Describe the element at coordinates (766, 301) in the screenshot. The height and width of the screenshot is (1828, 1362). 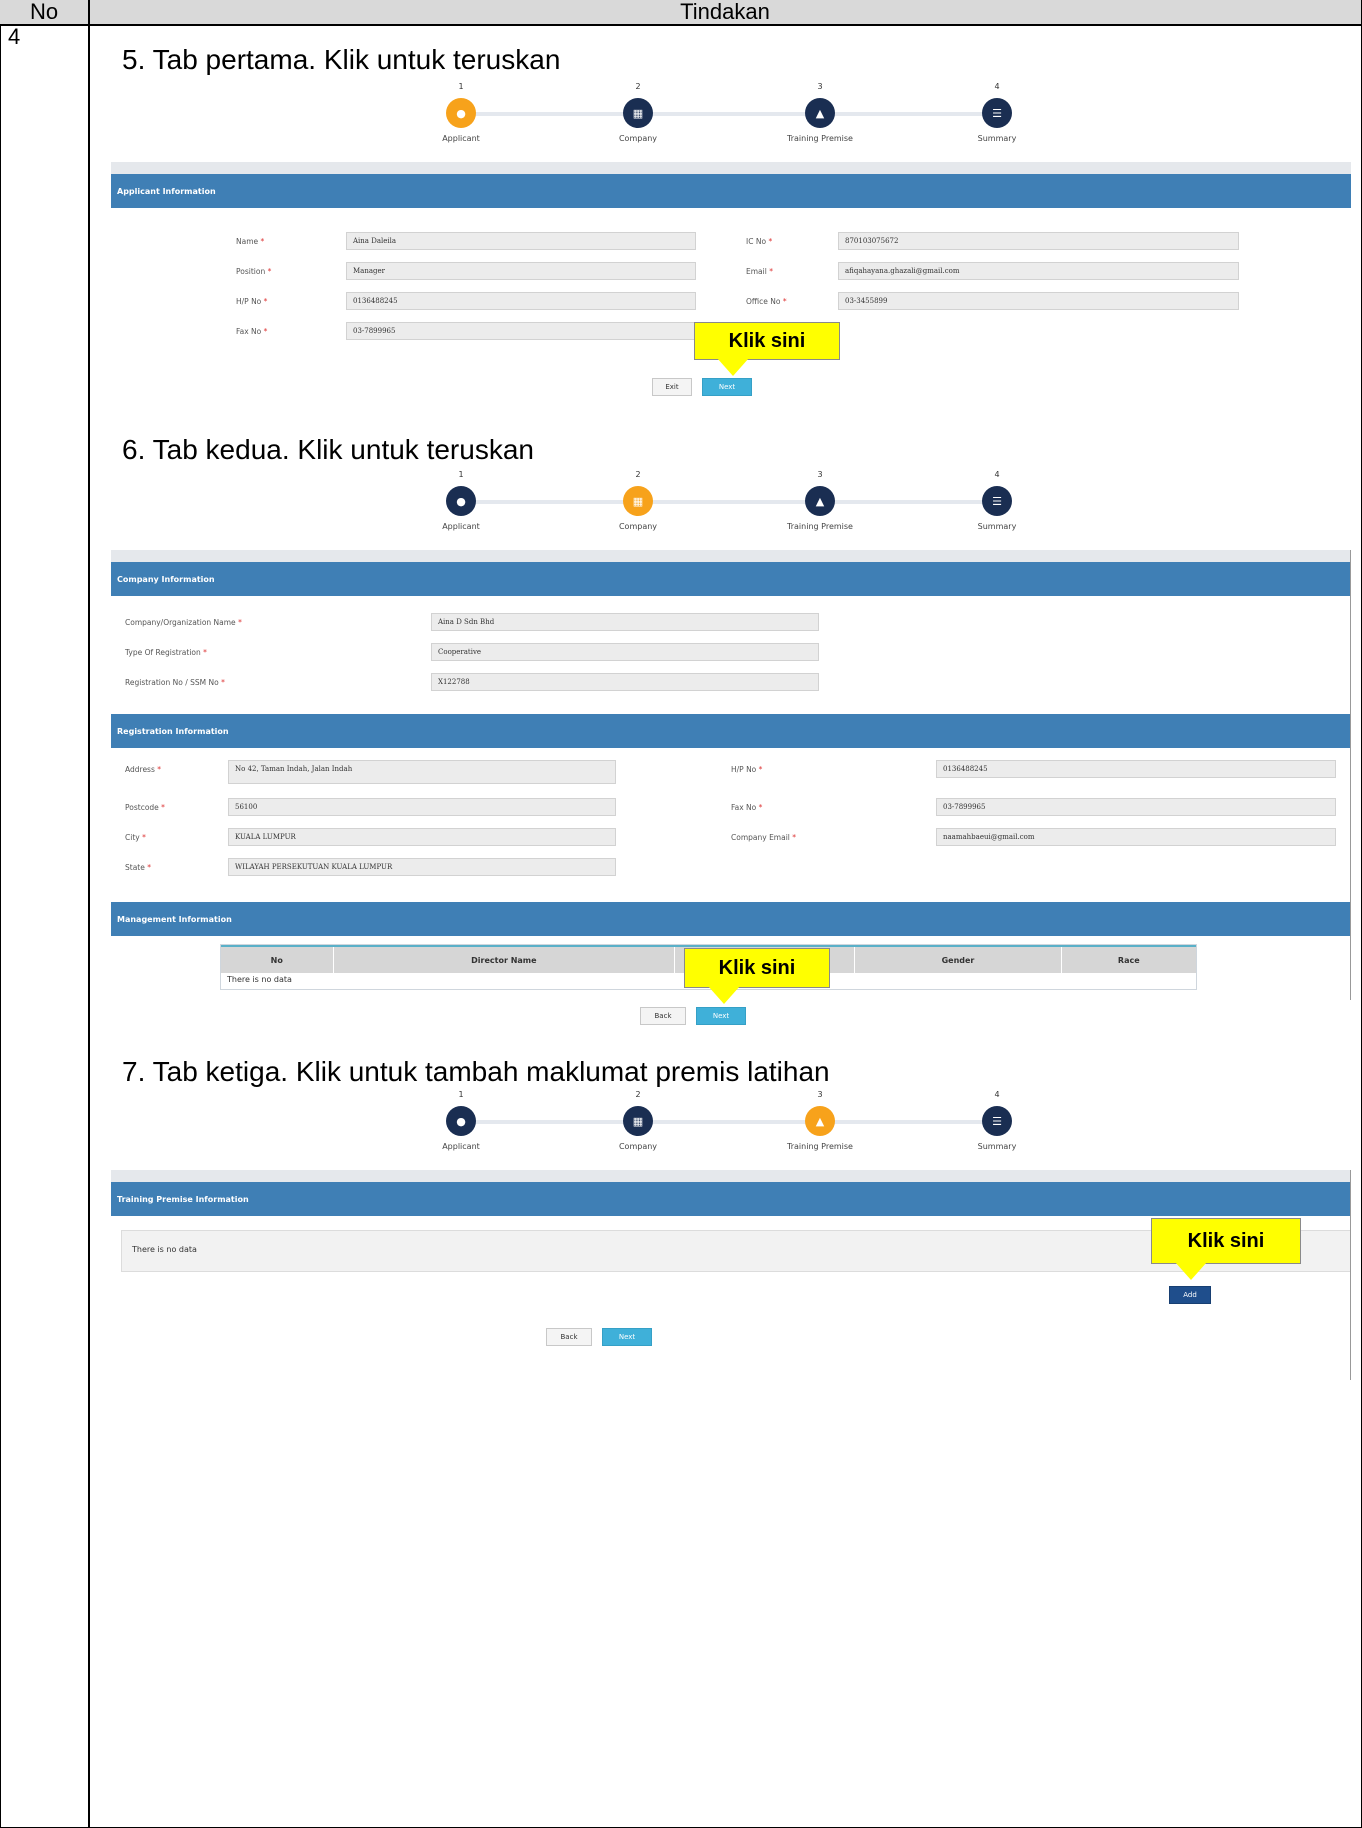
I see `office-label: Office No *` at that location.